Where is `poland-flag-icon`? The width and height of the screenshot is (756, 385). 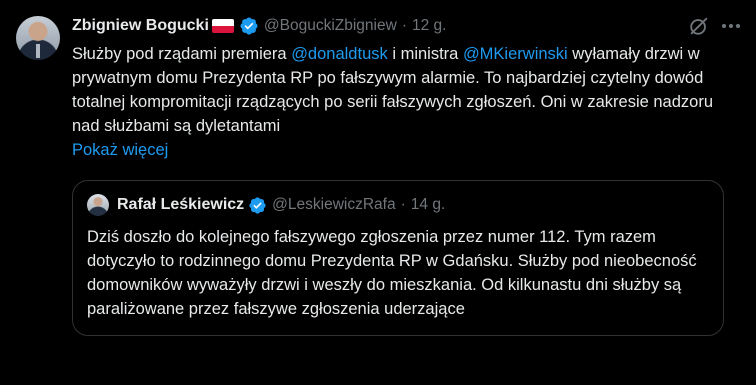 poland-flag-icon is located at coordinates (222, 26).